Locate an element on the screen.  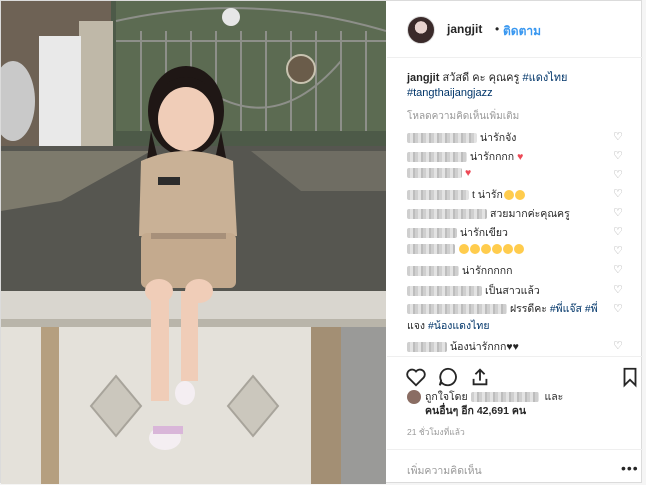
comment-row: สวยมากค่ะคุณครู is located at coordinates (516, 214).